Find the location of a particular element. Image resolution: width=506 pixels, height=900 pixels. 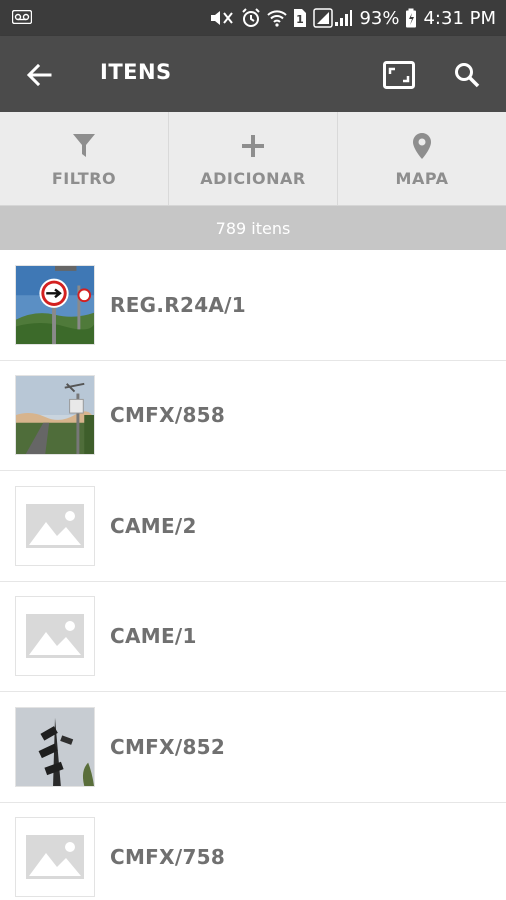

item-label: CMFX/758 is located at coordinates (168, 857).